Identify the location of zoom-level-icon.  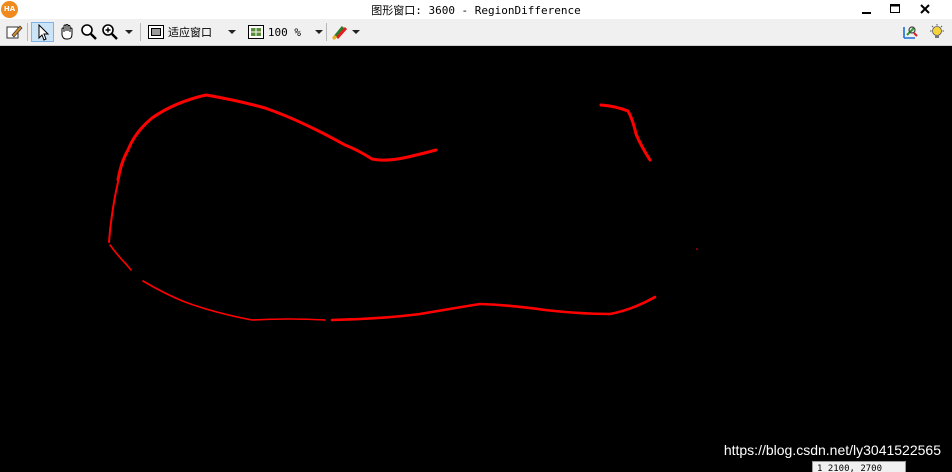
(256, 32).